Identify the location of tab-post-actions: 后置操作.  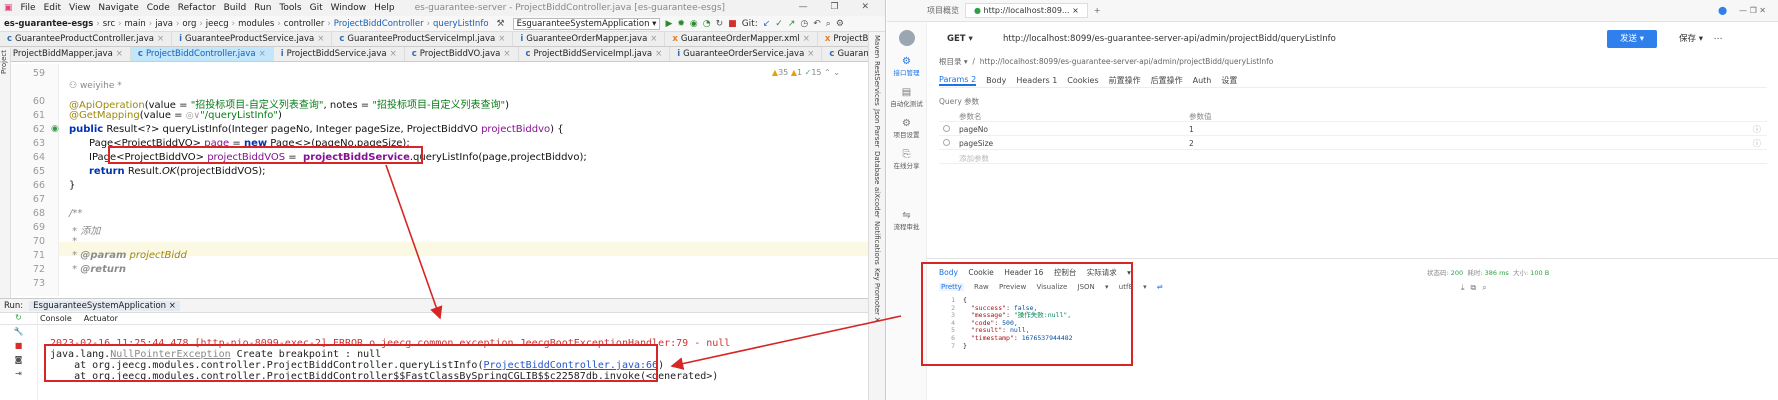
(1167, 80).